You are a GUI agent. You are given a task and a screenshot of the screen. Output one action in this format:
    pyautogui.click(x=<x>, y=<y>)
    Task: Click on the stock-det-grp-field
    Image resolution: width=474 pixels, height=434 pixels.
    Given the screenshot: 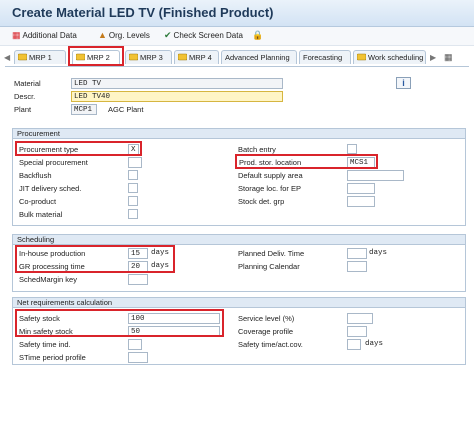 What is the action you would take?
    pyautogui.click(x=361, y=201)
    